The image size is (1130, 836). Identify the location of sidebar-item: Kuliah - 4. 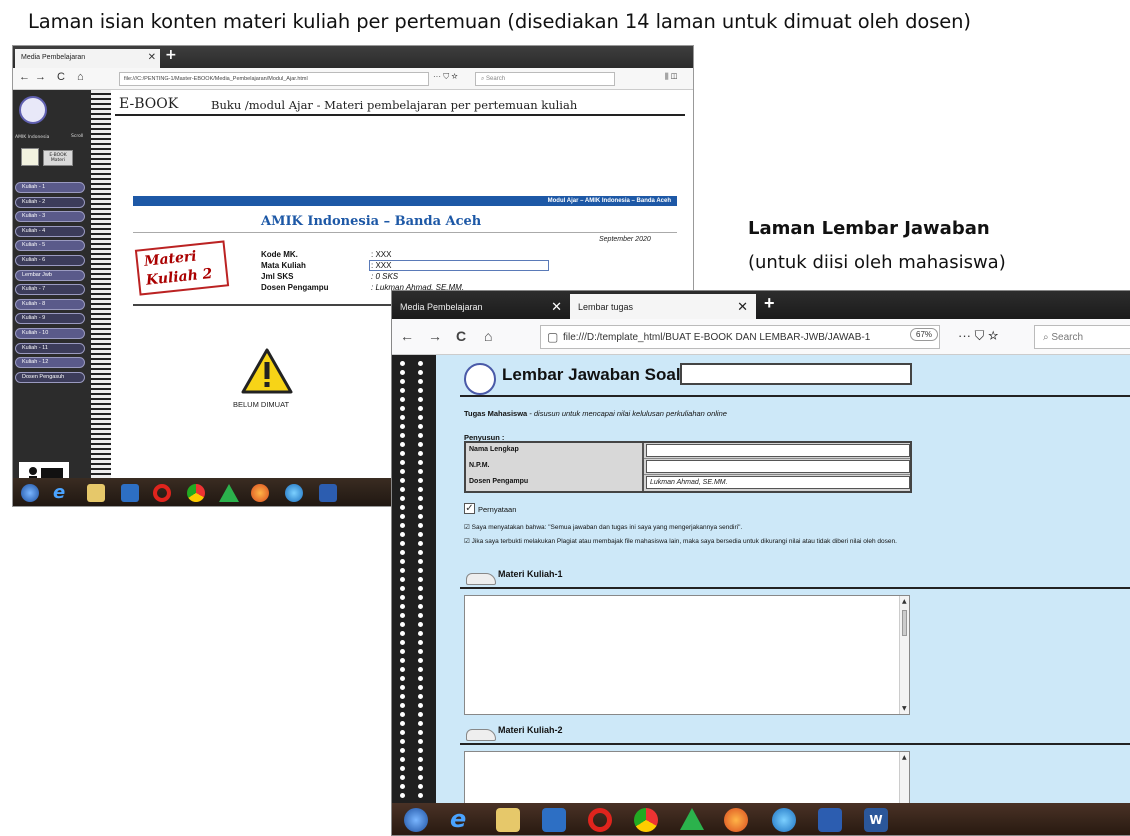
(50, 231).